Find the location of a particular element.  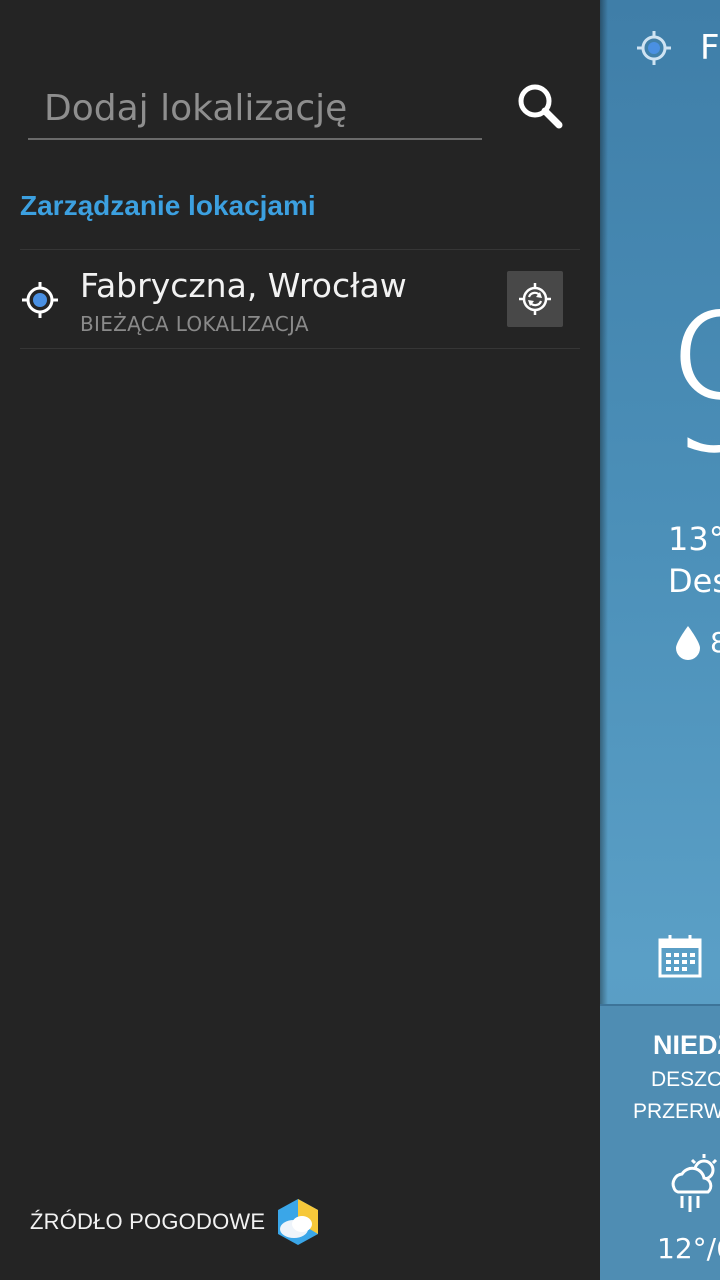

location-subtitle: BIEŻĄCA LOKALIZACJA is located at coordinates (194, 324).